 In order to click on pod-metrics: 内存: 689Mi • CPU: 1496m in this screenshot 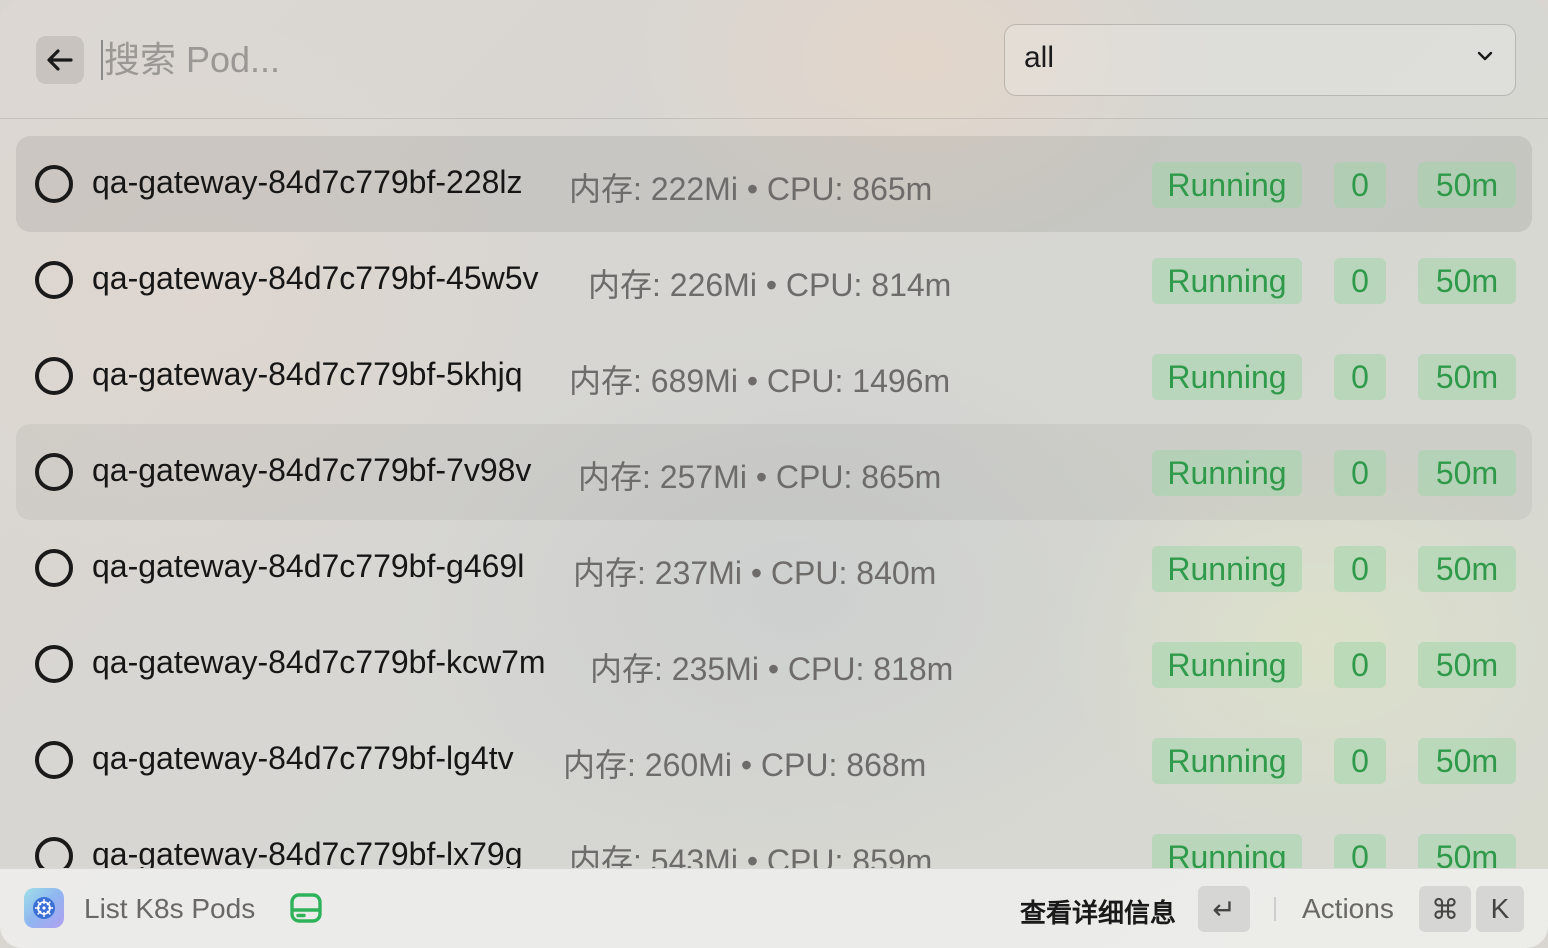, I will do `click(760, 381)`.